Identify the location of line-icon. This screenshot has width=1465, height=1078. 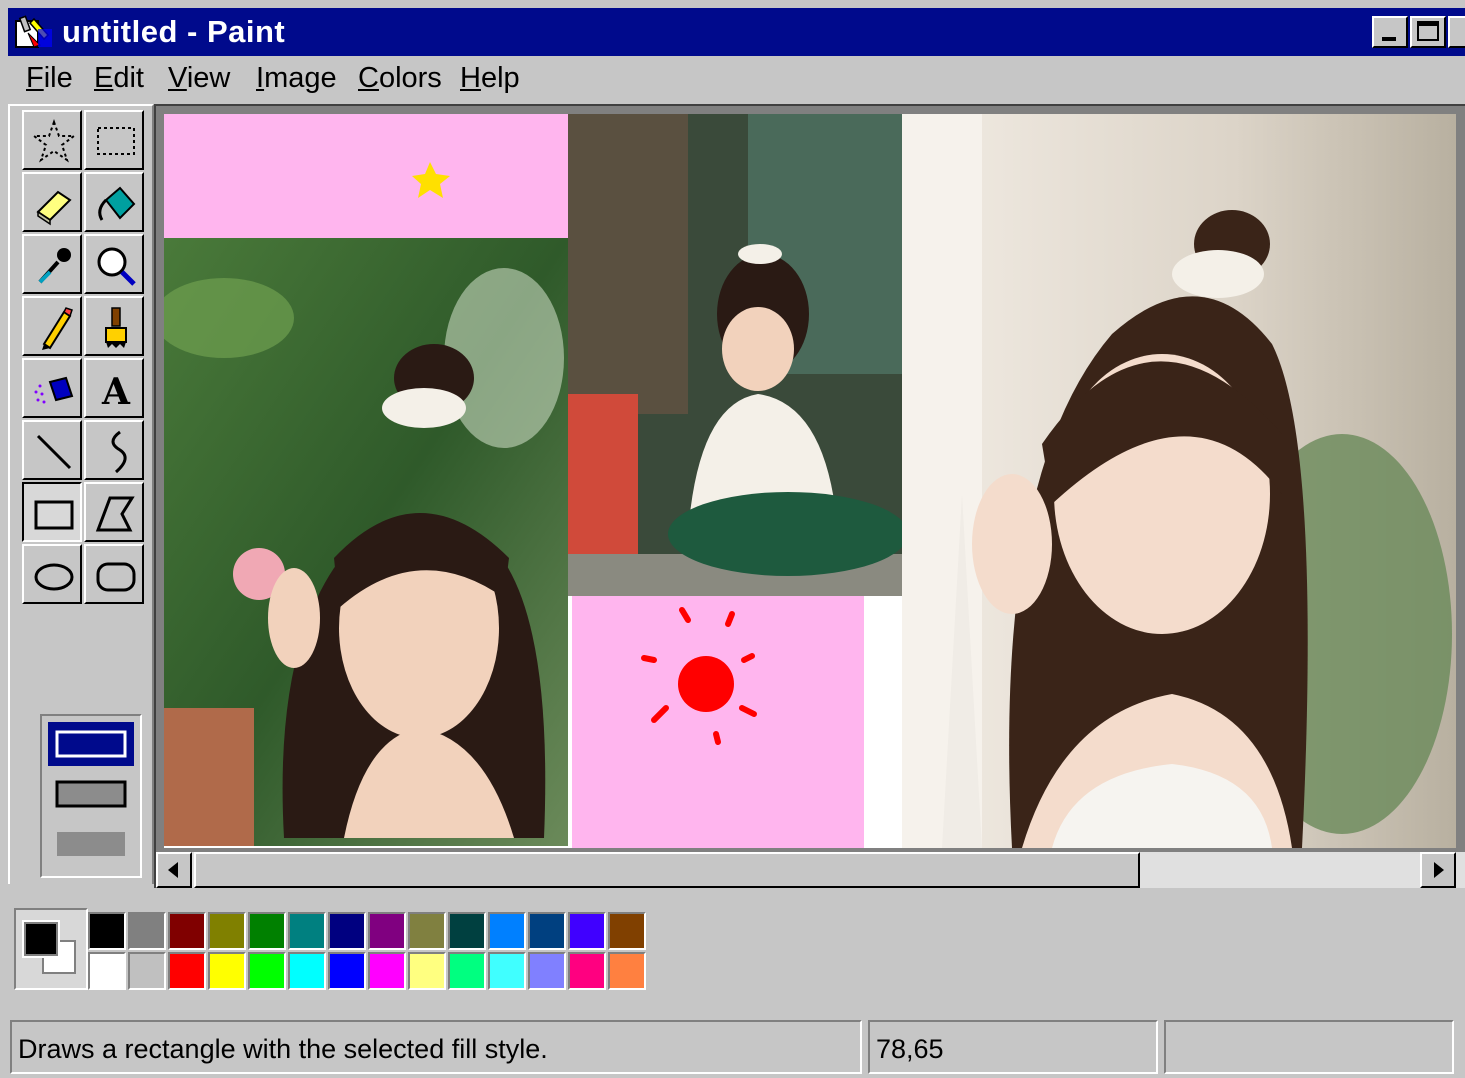
(54, 452).